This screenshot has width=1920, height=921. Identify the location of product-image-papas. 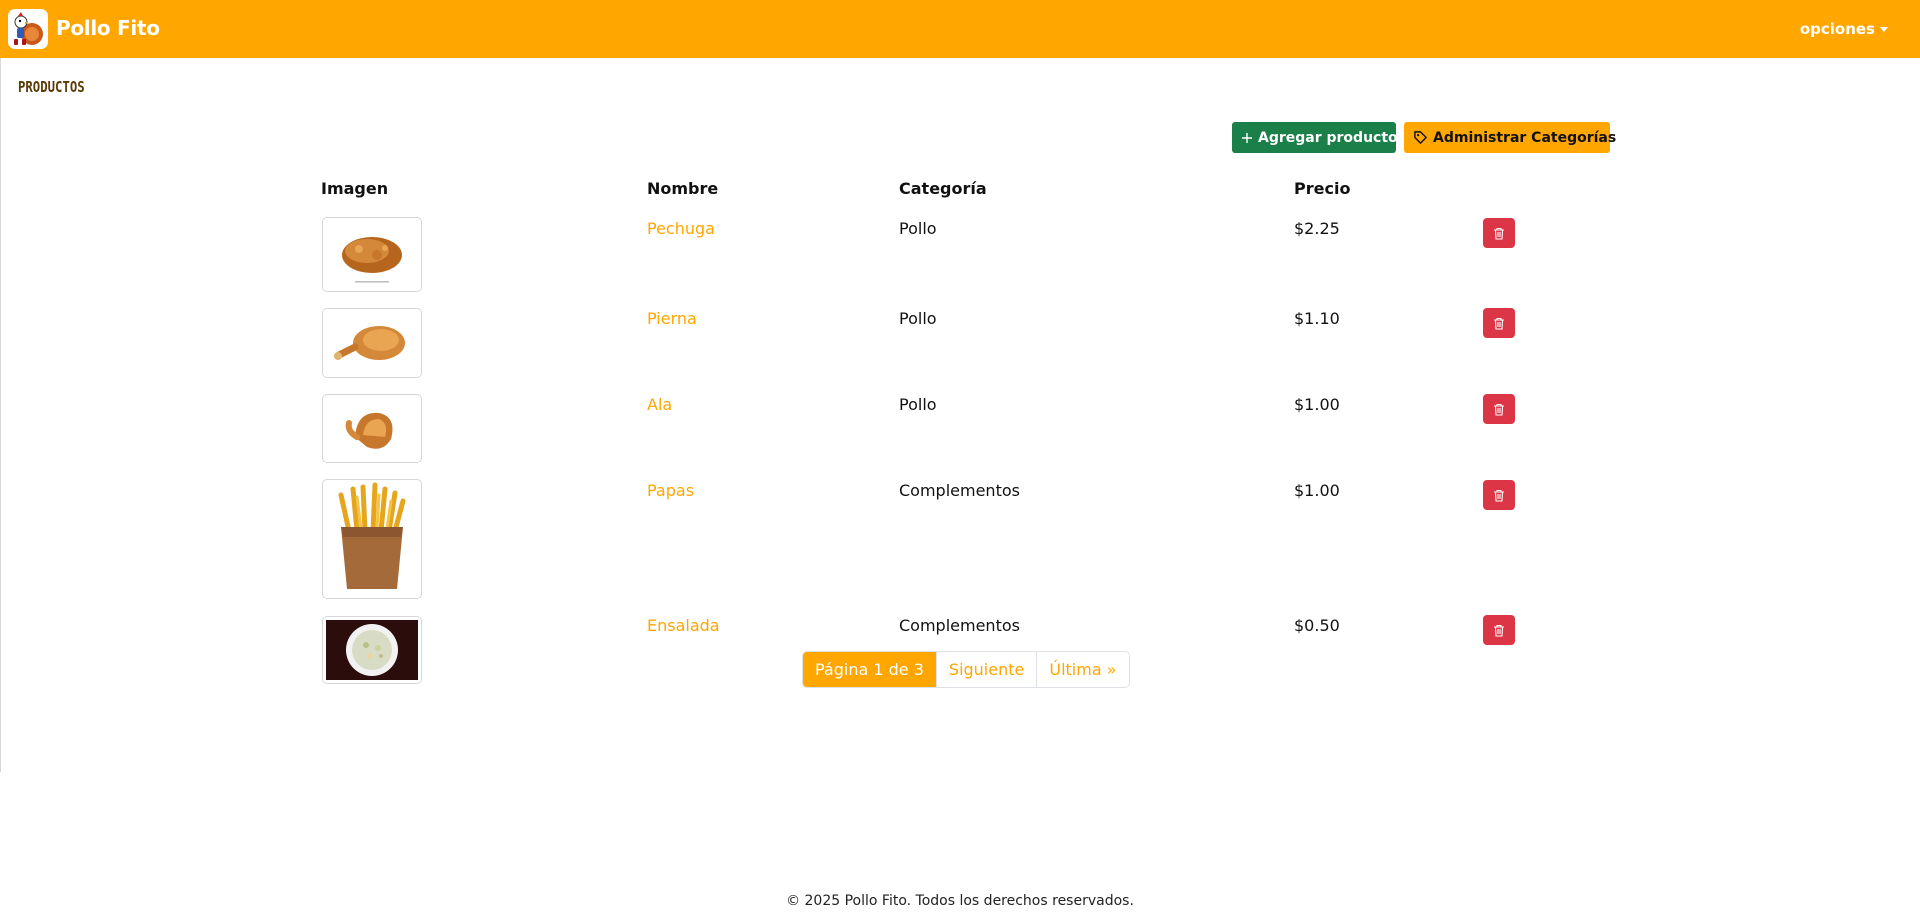
(372, 539).